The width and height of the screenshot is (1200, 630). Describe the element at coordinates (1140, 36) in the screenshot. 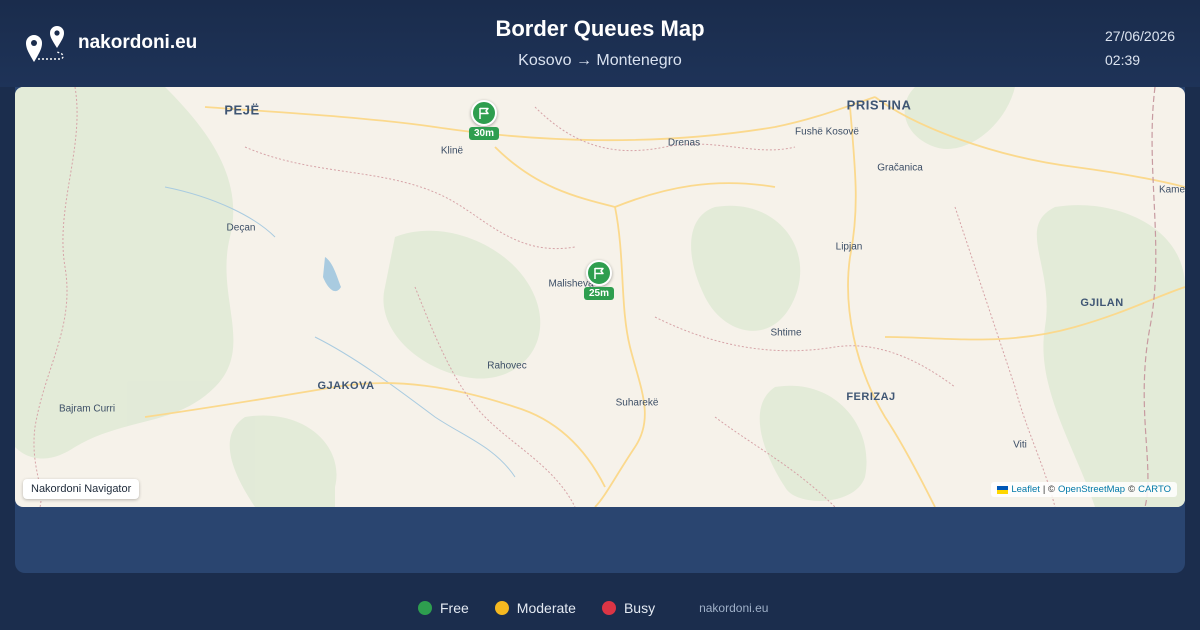

I see `date-text: 27/06/2026` at that location.